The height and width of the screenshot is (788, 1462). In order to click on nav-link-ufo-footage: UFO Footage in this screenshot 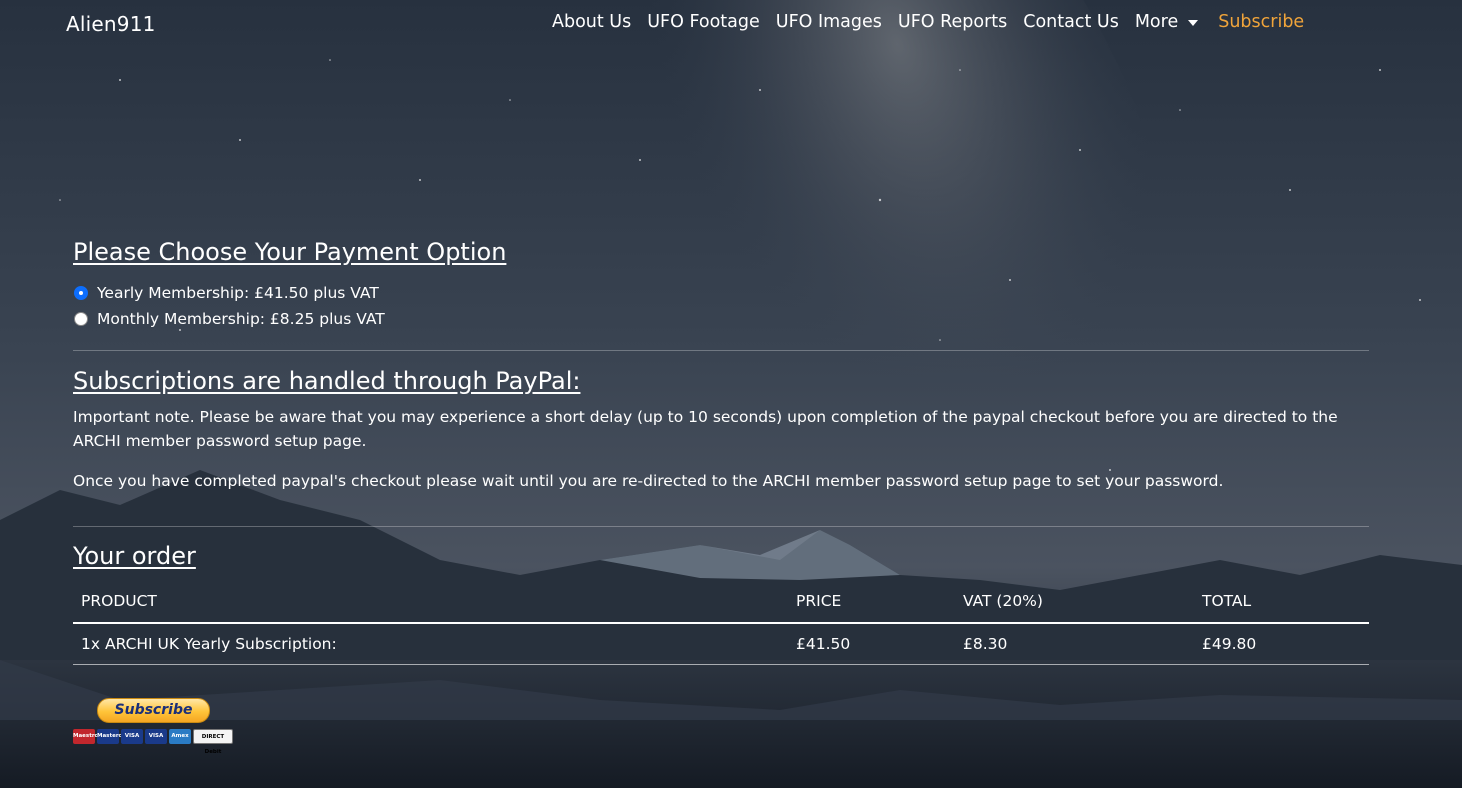, I will do `click(703, 22)`.